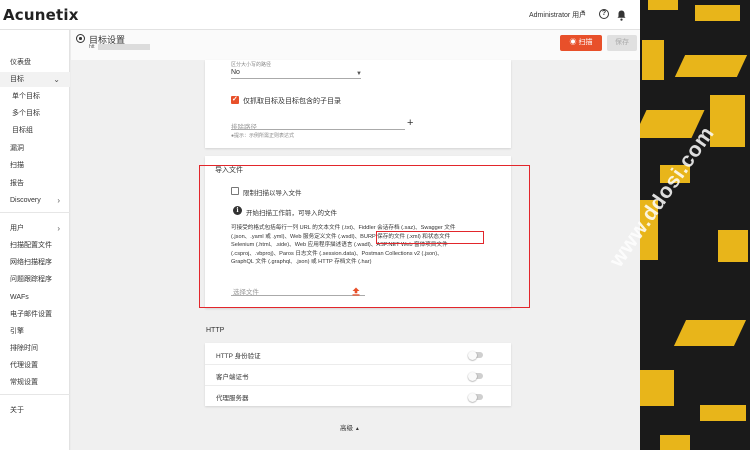  I want to click on sidebar-item-wafs: WAFs, so click(35, 297).